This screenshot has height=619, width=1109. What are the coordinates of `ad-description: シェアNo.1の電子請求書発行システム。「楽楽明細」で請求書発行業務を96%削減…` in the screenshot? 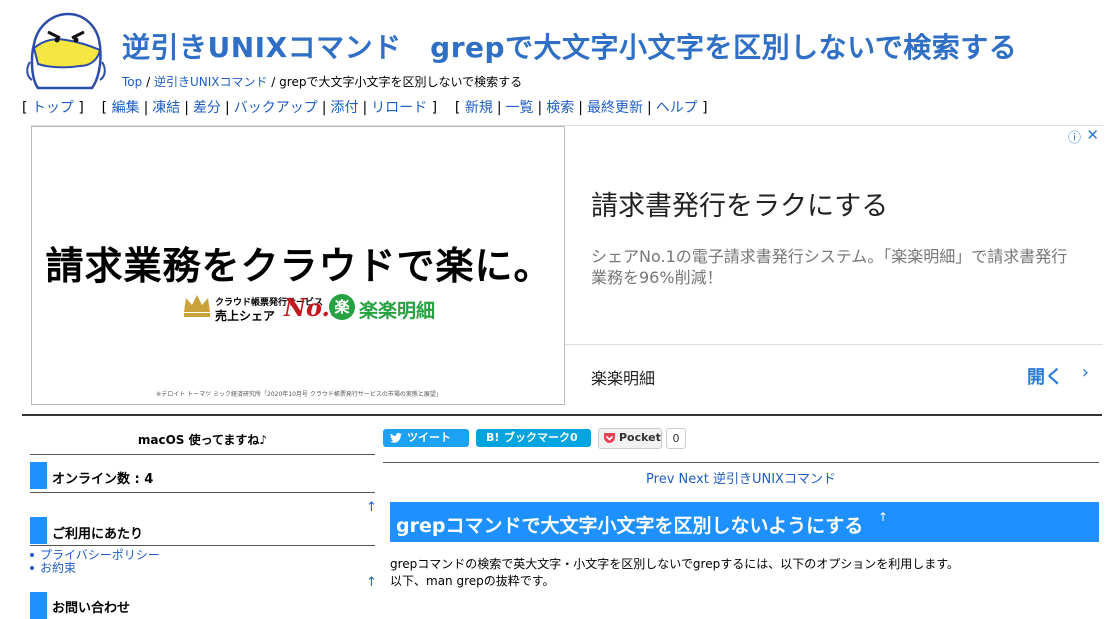 It's located at (829, 267).